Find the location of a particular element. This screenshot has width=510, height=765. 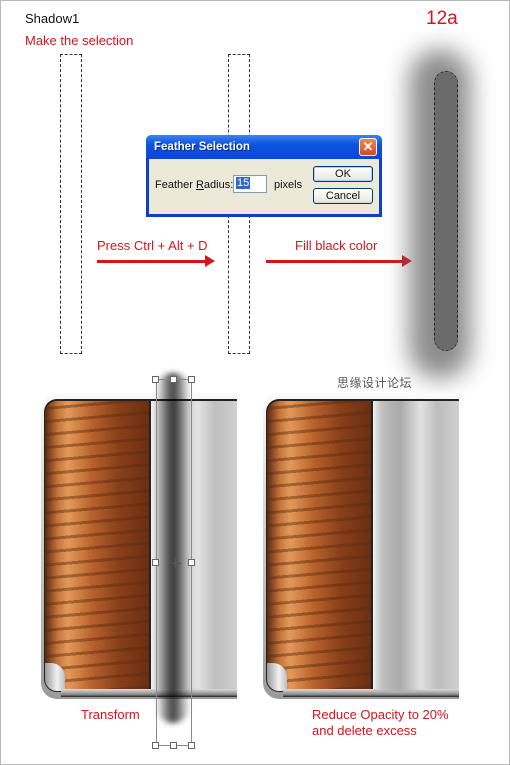

ok-button: OK is located at coordinates (343, 174).